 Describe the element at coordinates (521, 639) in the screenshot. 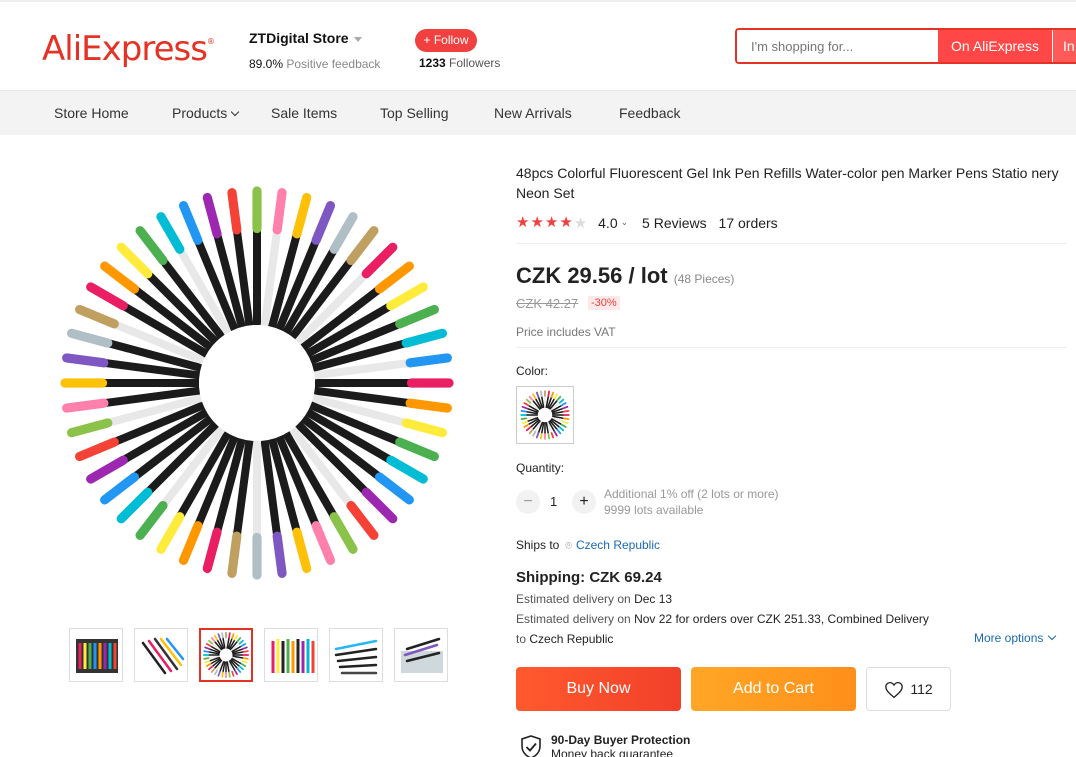

I see `delivery-prefix: to` at that location.